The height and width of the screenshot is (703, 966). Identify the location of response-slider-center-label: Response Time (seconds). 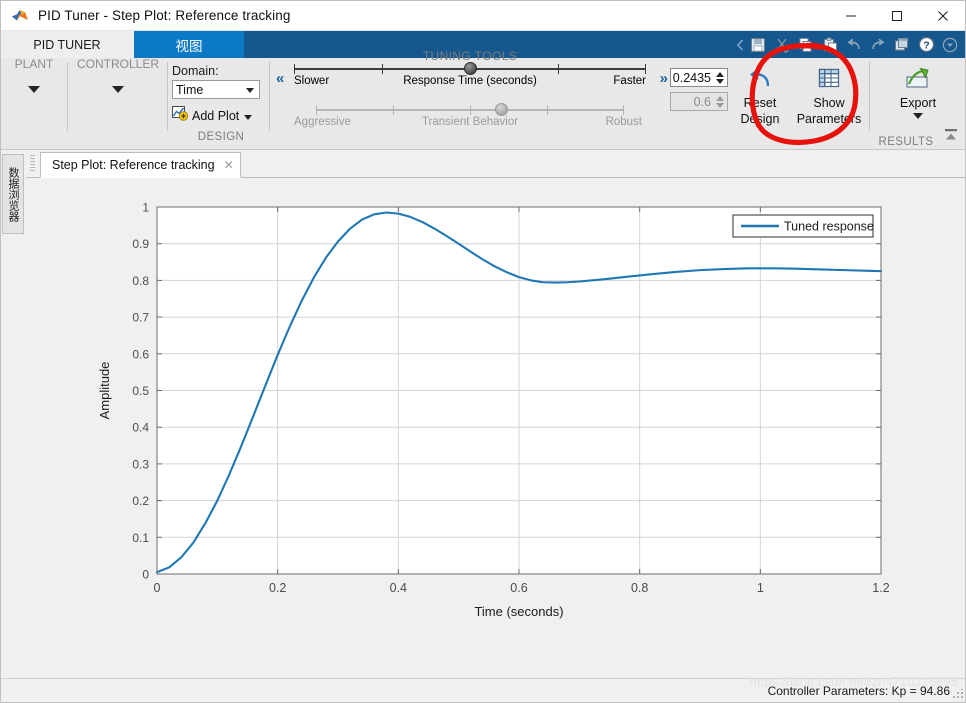
(470, 81).